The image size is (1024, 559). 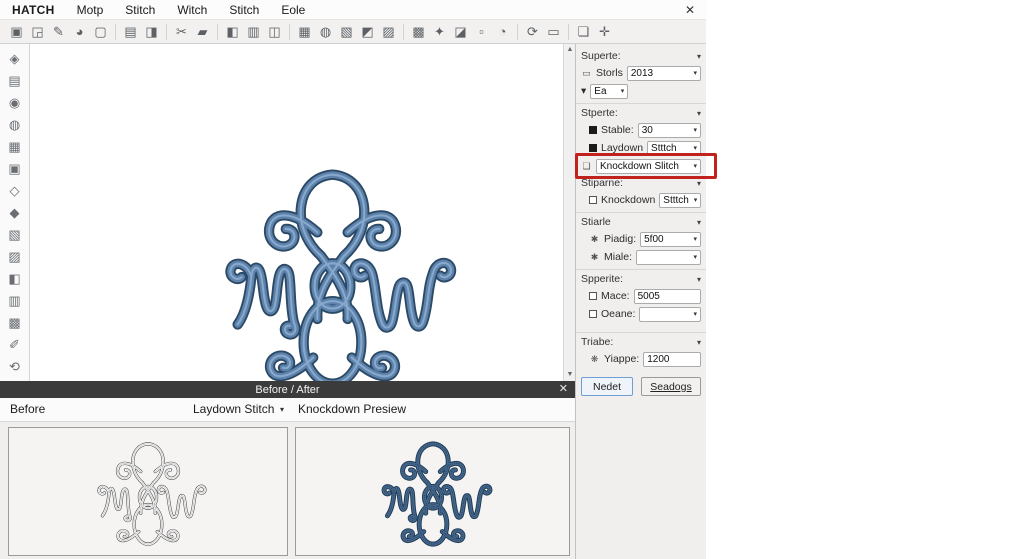 What do you see at coordinates (680, 200) in the screenshot?
I see `knockdown2-dropdown: Stttch ▾` at bounding box center [680, 200].